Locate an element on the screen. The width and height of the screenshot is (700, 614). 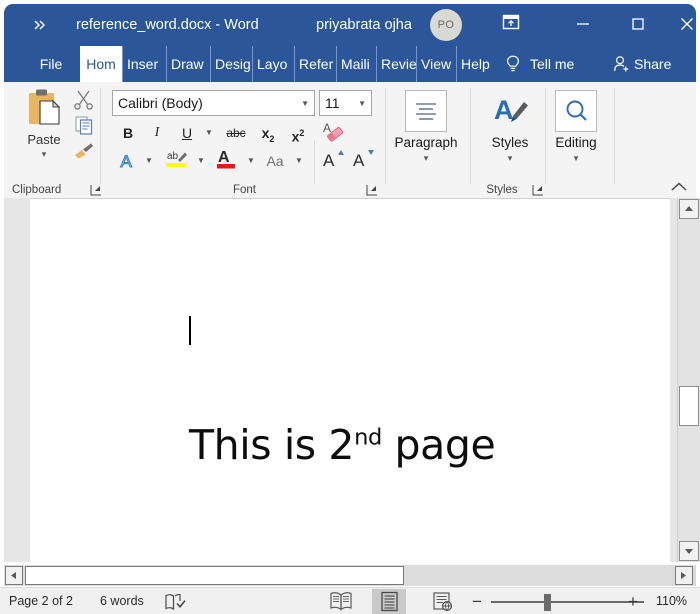
ribbon-display-options-icon is located at coordinates (511, 25).